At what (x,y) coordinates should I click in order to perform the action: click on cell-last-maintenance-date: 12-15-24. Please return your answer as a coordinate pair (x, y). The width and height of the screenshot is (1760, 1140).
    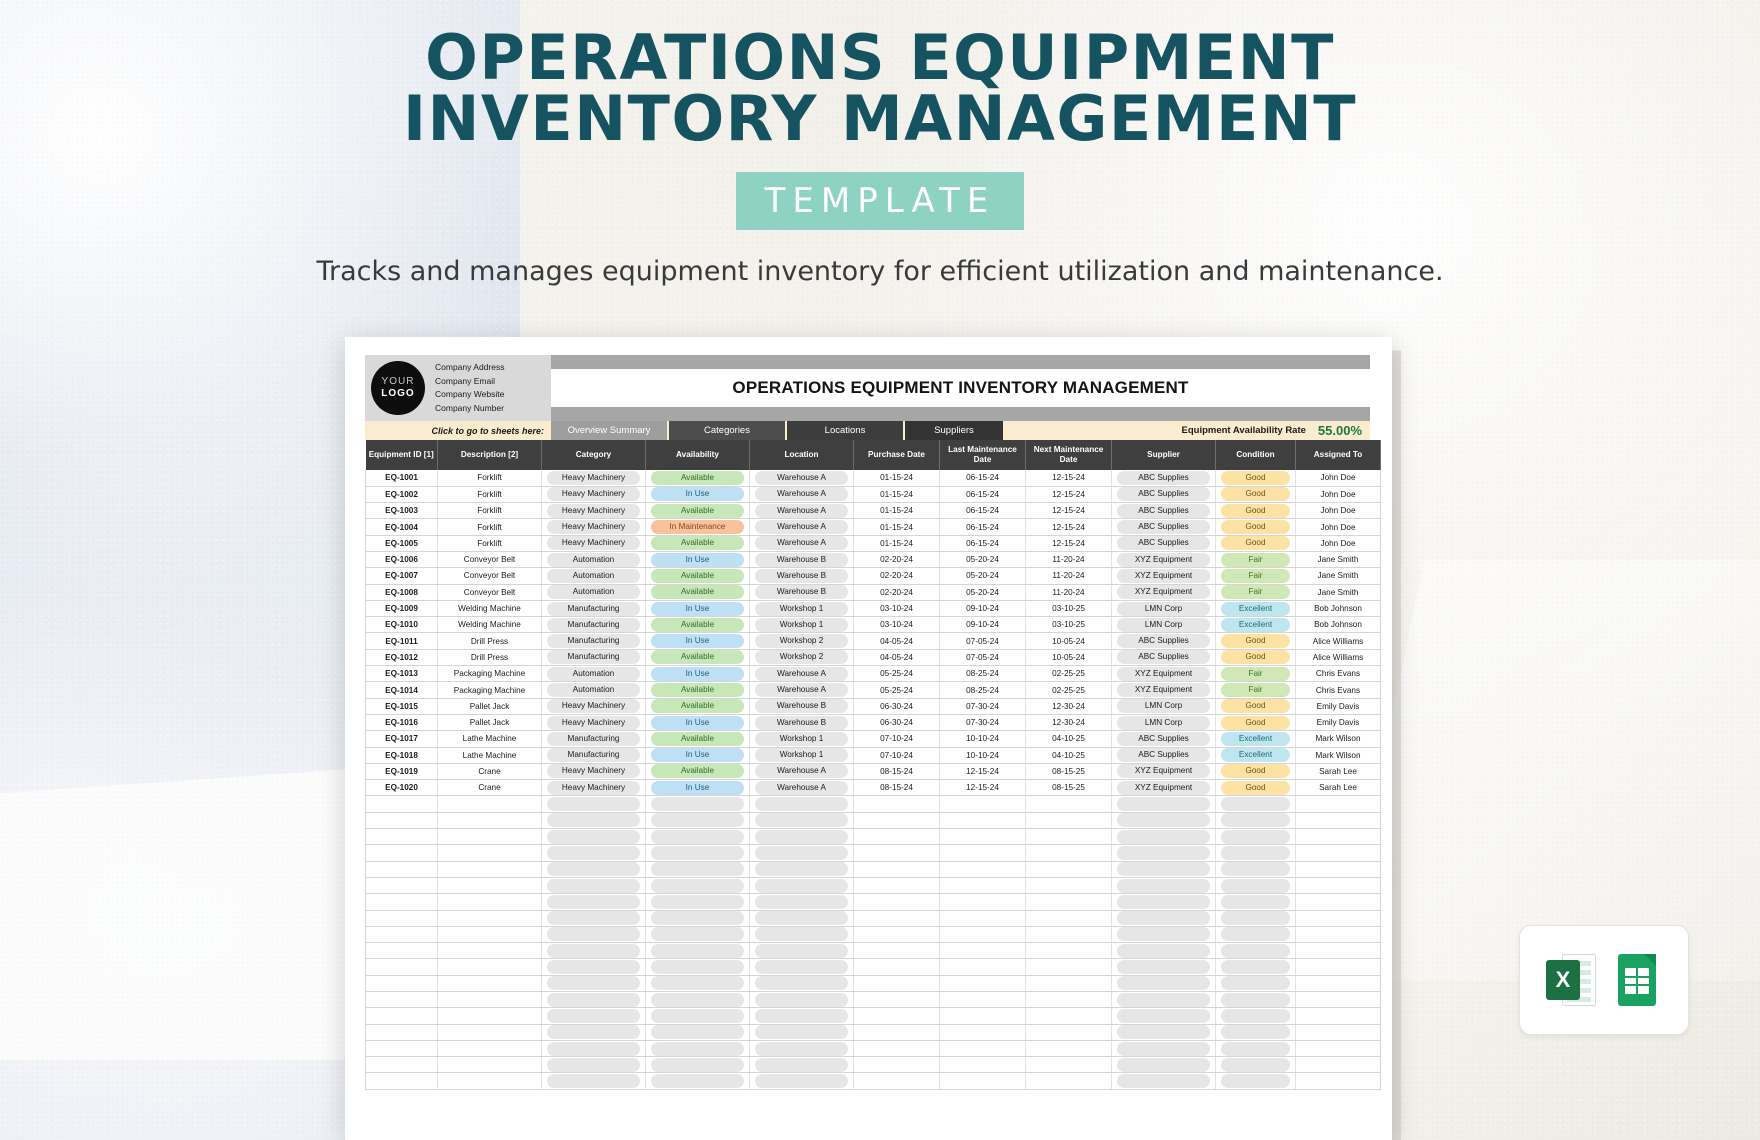
    Looking at the image, I should click on (982, 772).